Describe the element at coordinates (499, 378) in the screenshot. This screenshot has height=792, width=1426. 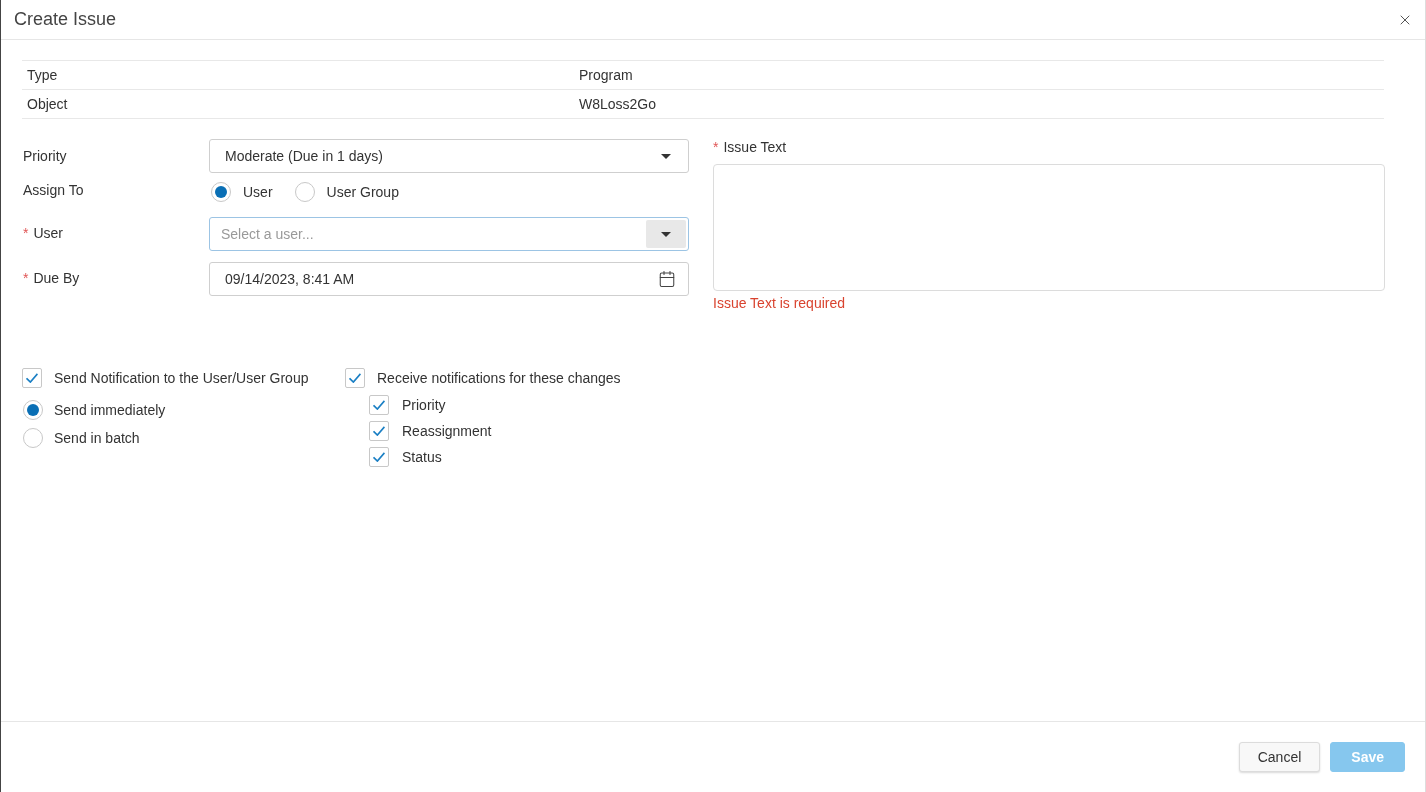
I see `checkbox-label: Receive notifications for these changes` at that location.